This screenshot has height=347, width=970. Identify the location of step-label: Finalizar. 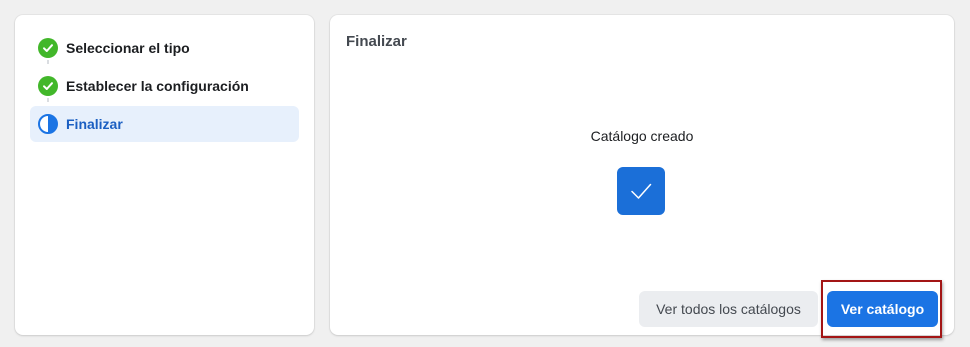
(94, 124).